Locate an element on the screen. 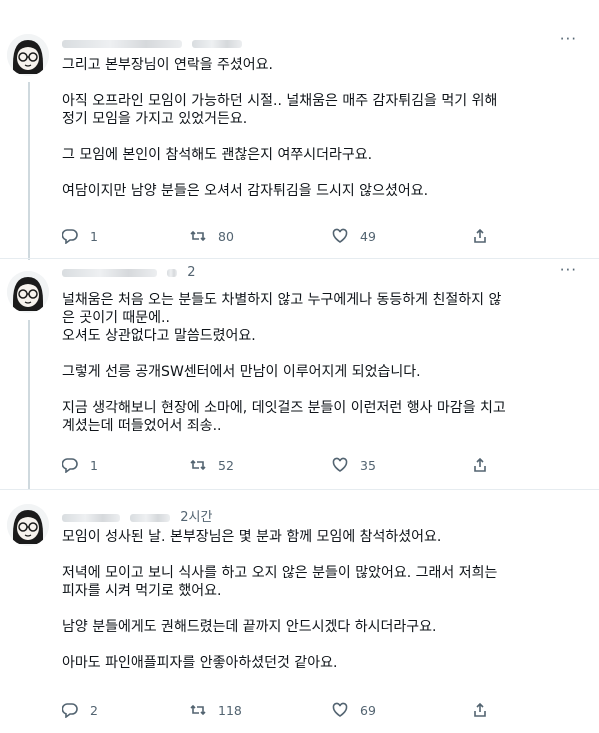 The height and width of the screenshot is (733, 599). like-count: 69 is located at coordinates (368, 710).